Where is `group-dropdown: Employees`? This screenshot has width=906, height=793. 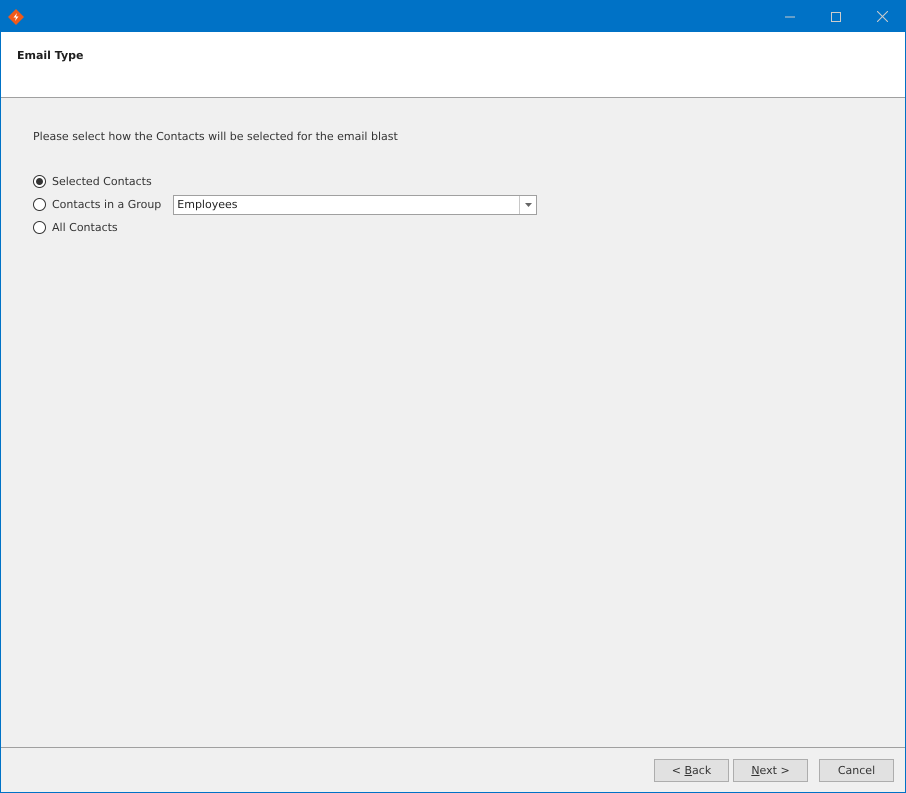
group-dropdown: Employees is located at coordinates (355, 204).